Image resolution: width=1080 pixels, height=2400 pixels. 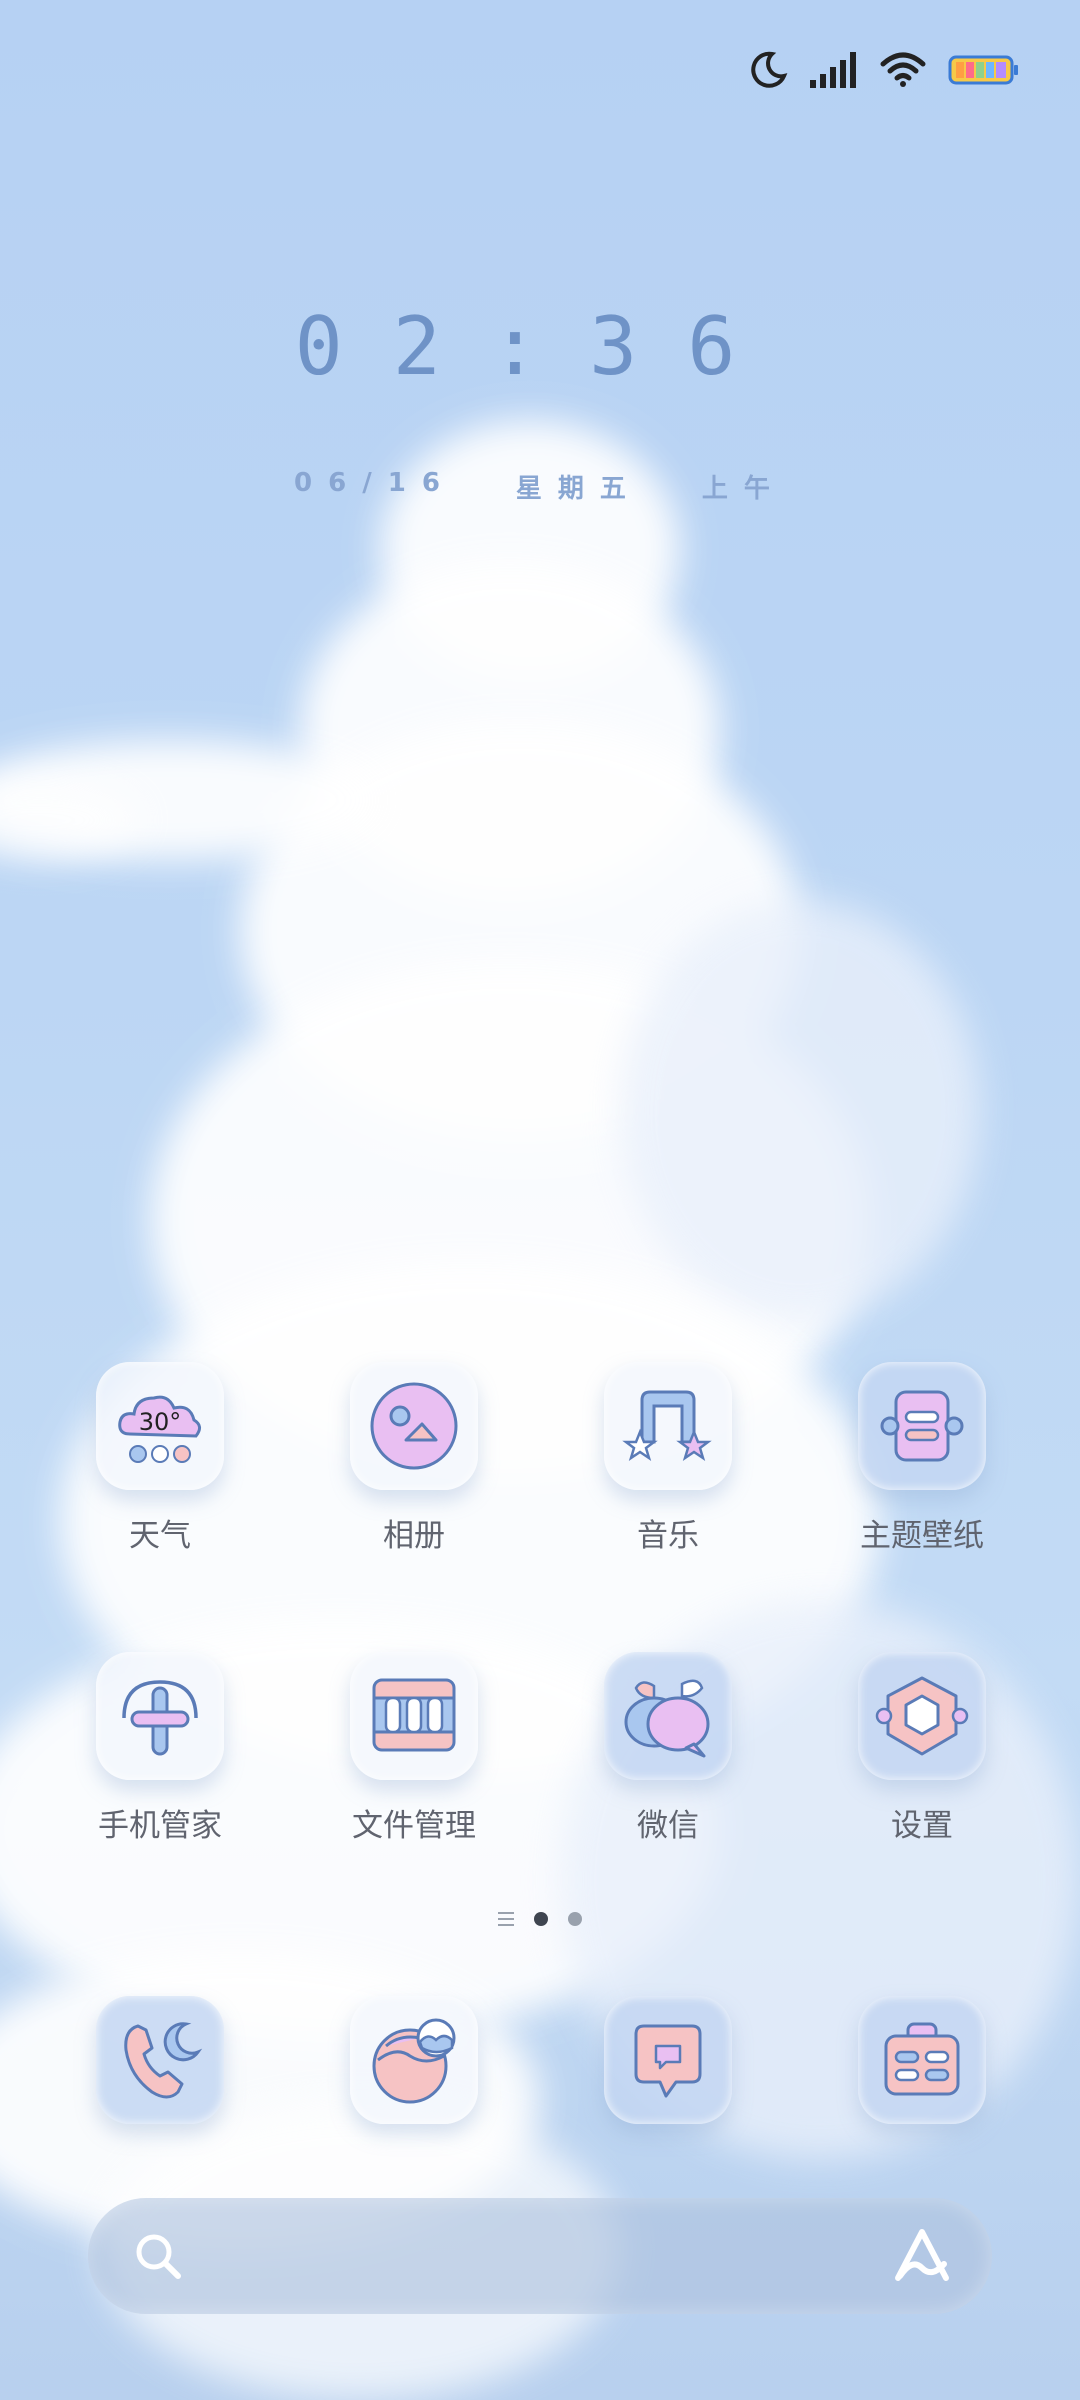 I want to click on browser-icon, so click(x=414, y=2061).